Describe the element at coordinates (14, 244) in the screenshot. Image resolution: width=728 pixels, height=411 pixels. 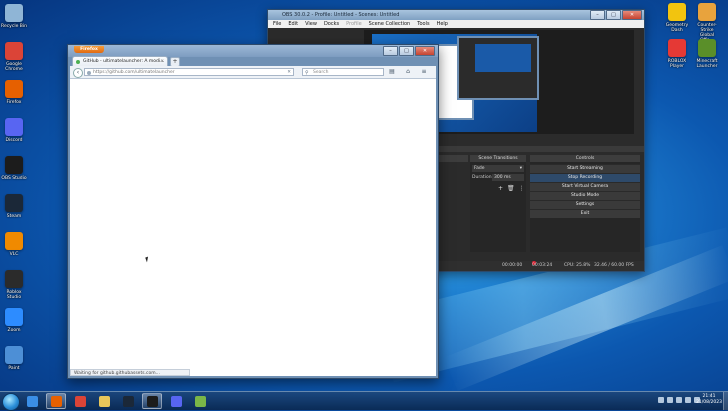
I see `desktop-icon-vlc: VLC` at that location.